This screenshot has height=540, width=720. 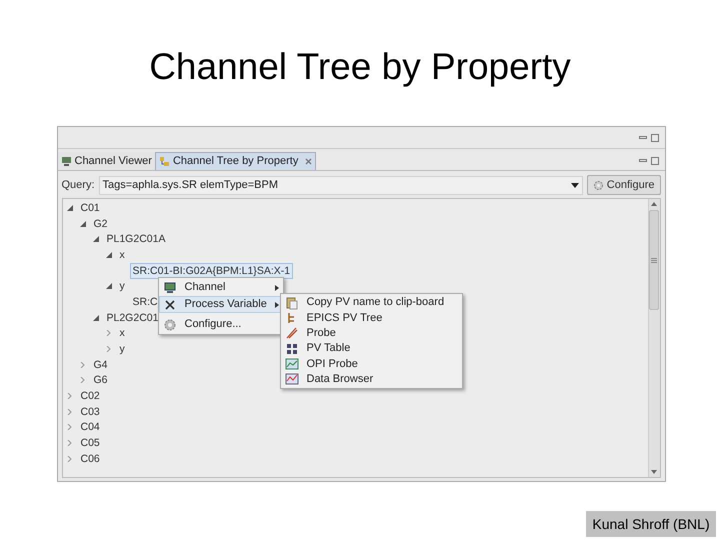 What do you see at coordinates (574, 185) in the screenshot?
I see `dropdown-icon` at bounding box center [574, 185].